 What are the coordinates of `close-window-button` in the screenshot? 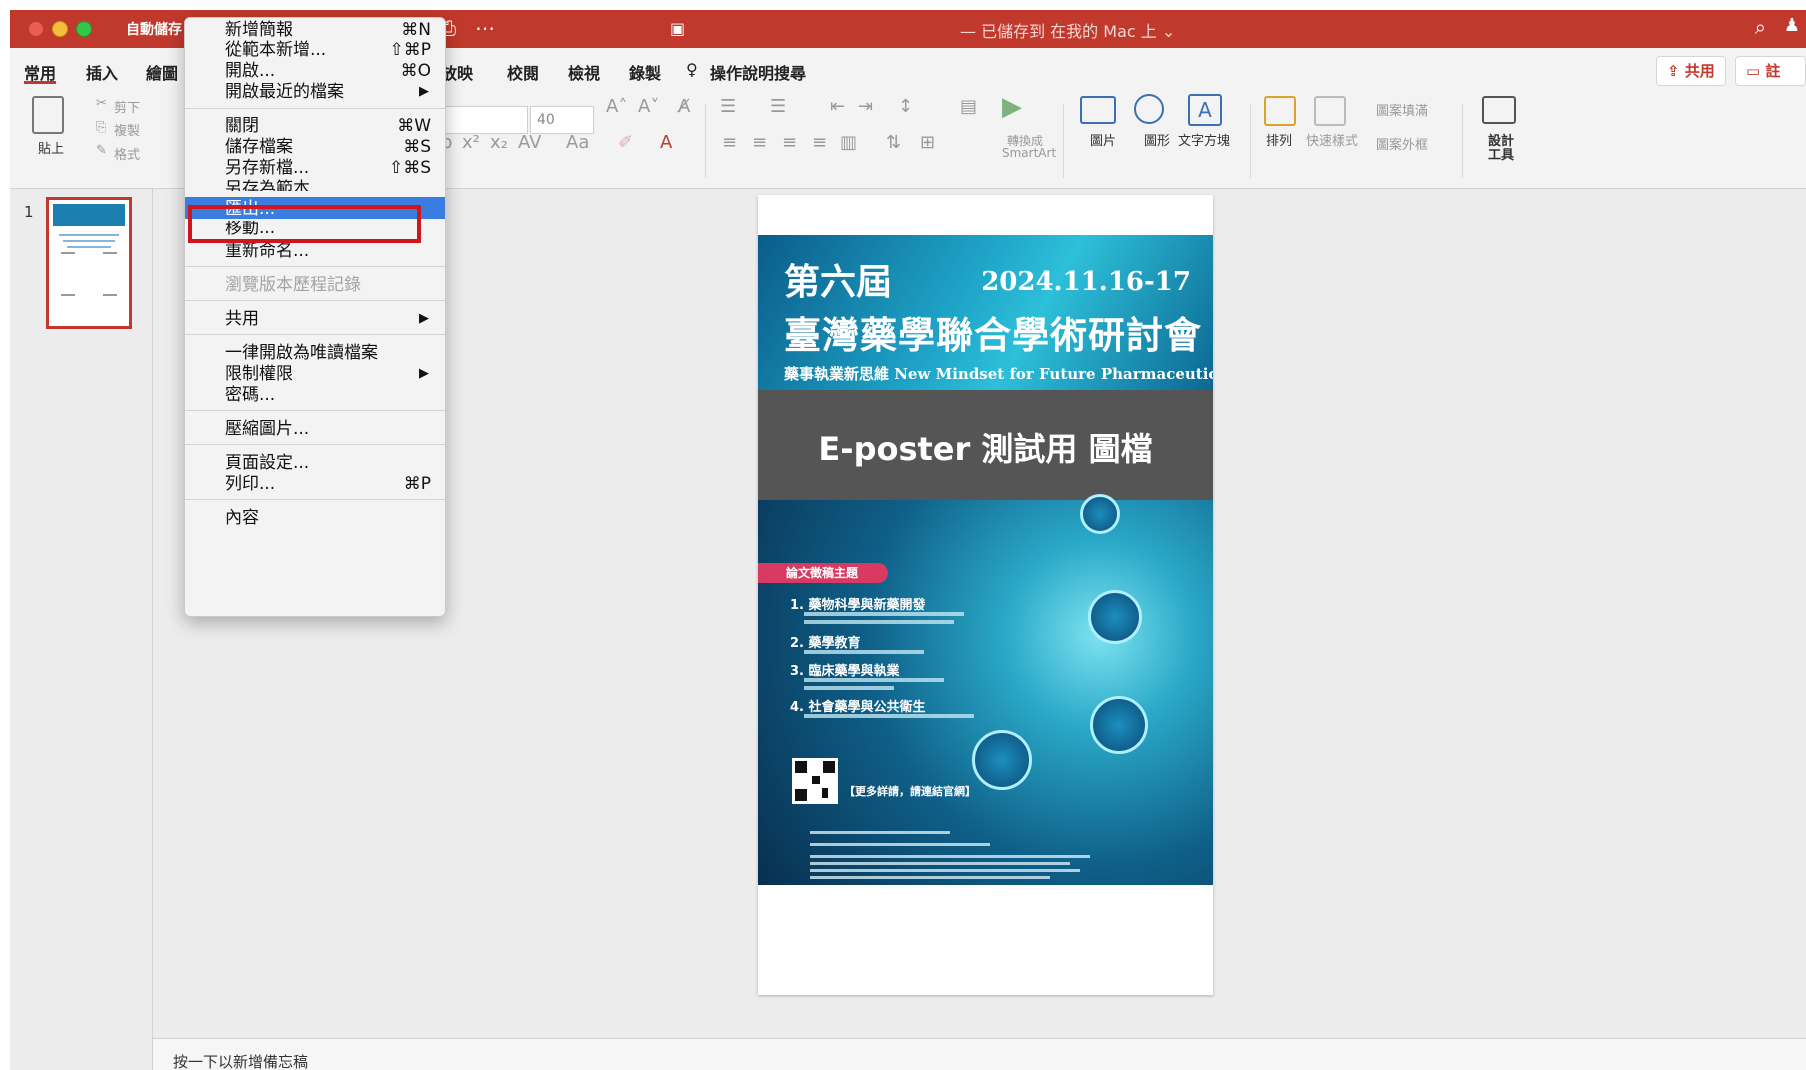 It's located at (36, 29).